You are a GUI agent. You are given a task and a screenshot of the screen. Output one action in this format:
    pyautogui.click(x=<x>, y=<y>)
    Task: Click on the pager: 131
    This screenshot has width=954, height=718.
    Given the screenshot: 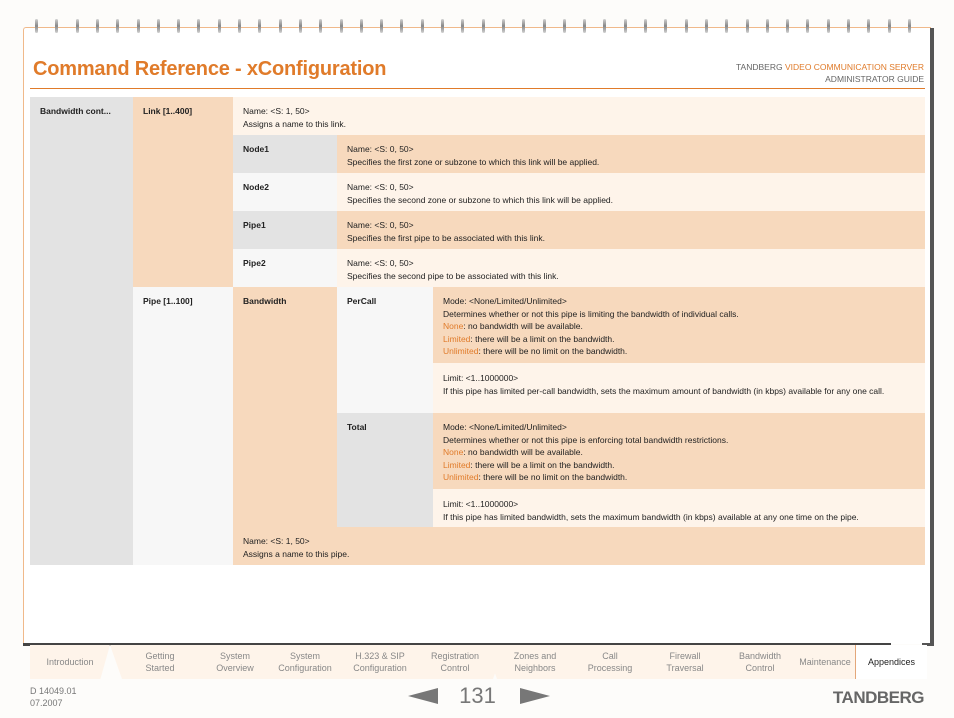 What is the action you would take?
    pyautogui.click(x=480, y=698)
    